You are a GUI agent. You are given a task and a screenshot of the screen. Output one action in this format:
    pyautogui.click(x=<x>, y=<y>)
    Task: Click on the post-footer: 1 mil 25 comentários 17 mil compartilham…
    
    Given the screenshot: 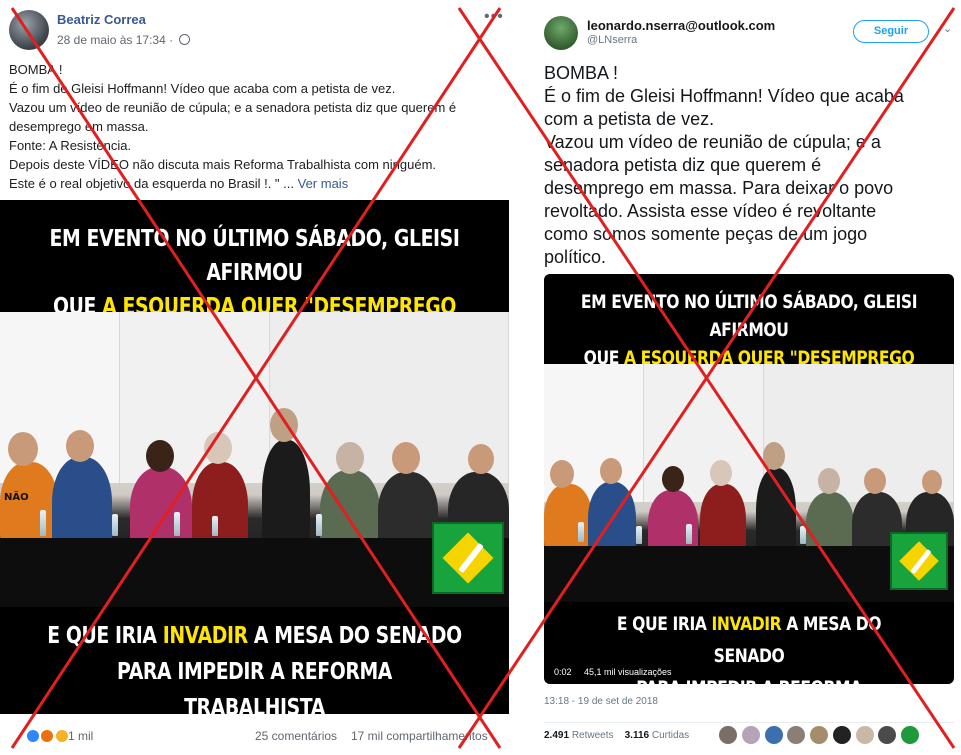 What is the action you would take?
    pyautogui.click(x=256, y=736)
    